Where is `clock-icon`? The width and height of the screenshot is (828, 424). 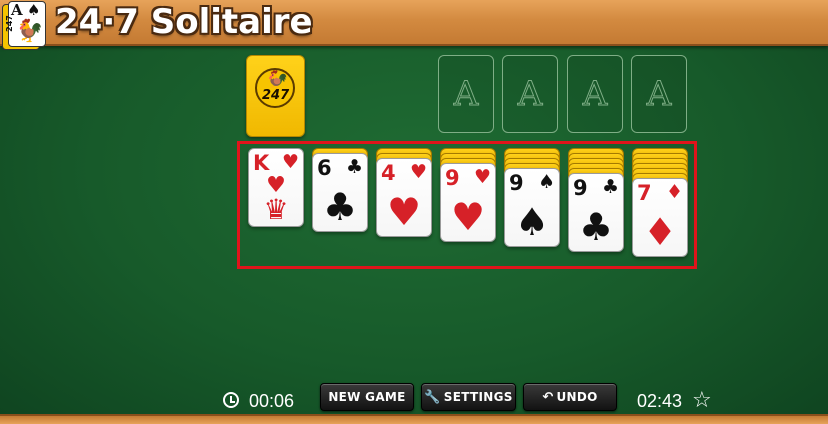
clock-icon is located at coordinates (231, 400).